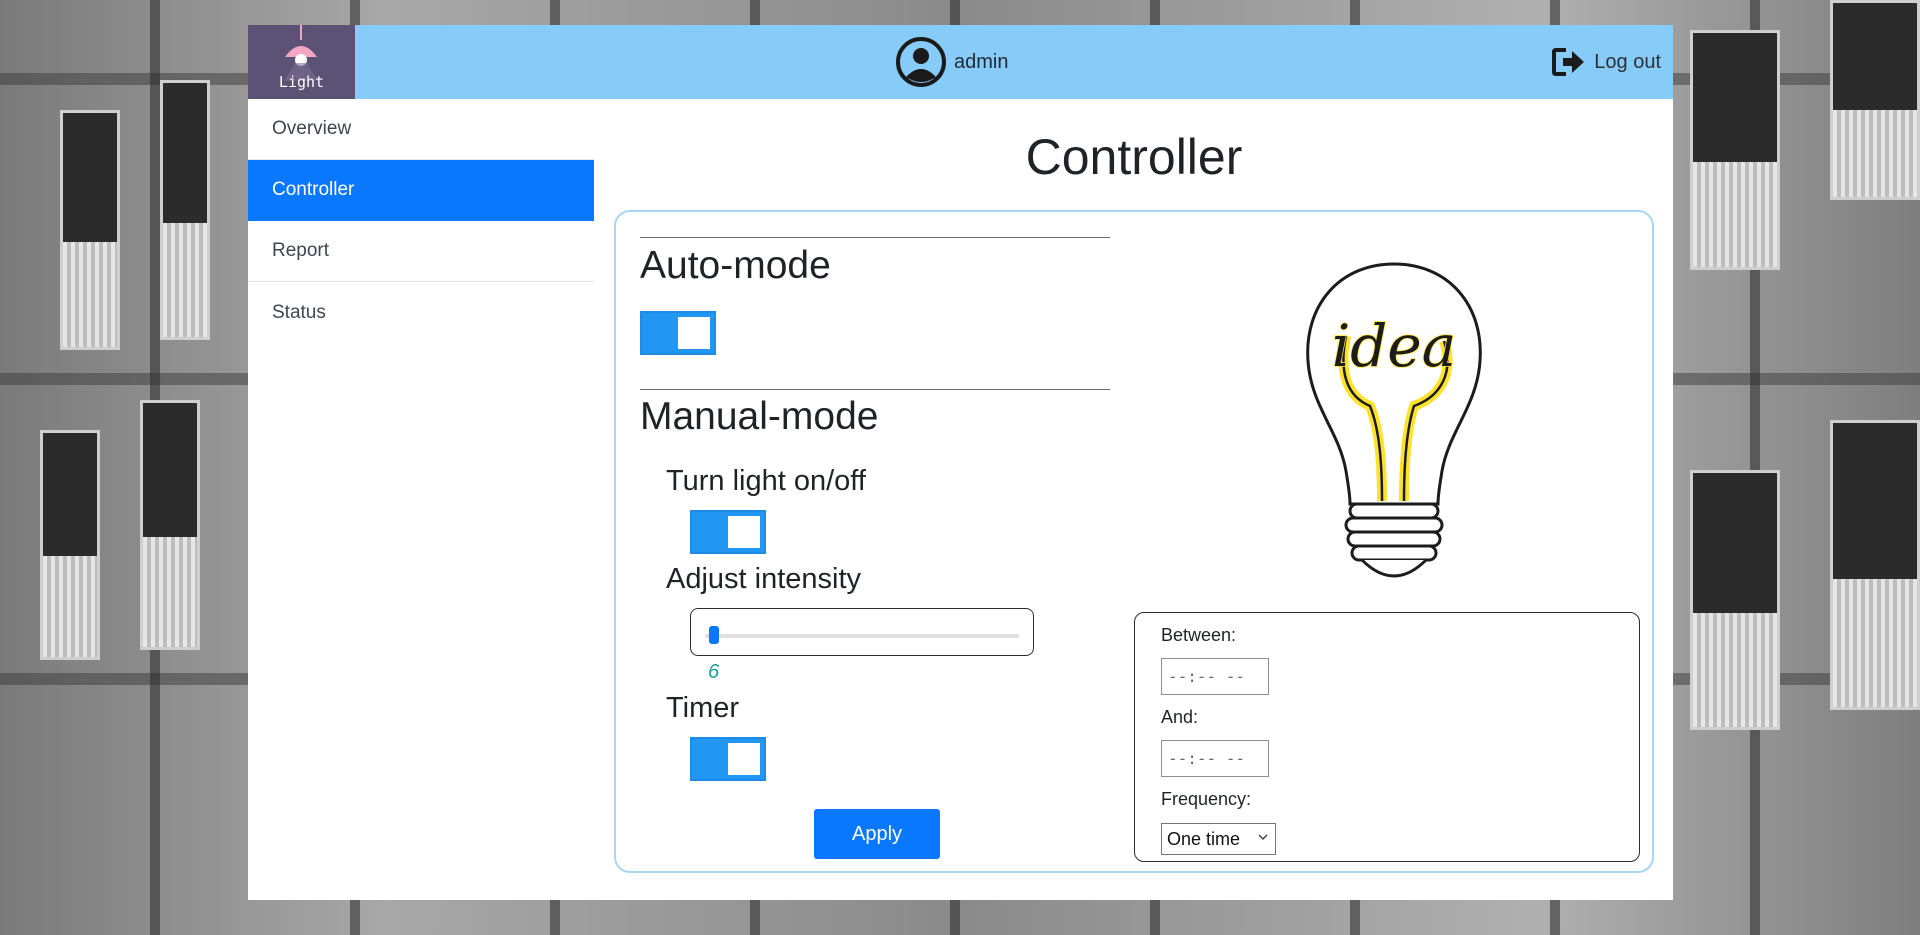 The height and width of the screenshot is (935, 1920). I want to click on slider-thumb, so click(714, 635).